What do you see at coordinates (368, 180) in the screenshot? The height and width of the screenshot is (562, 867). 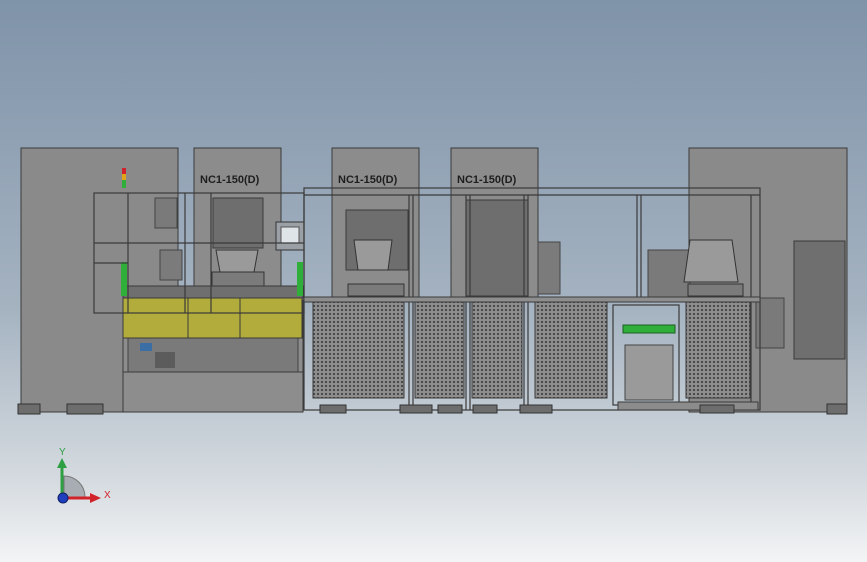 I see `press-2-label: NC1-150(D)` at bounding box center [368, 180].